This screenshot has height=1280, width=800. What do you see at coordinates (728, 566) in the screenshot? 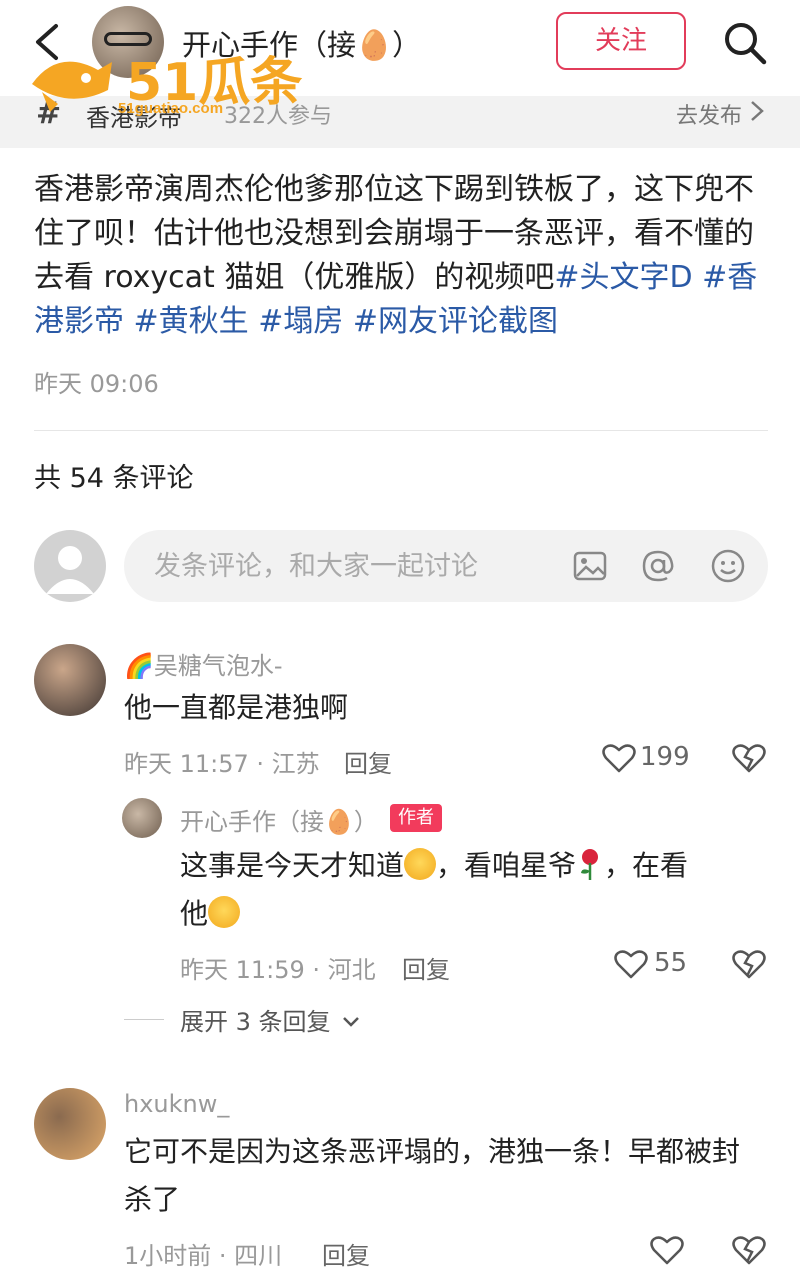
I see `emoji-icon` at bounding box center [728, 566].